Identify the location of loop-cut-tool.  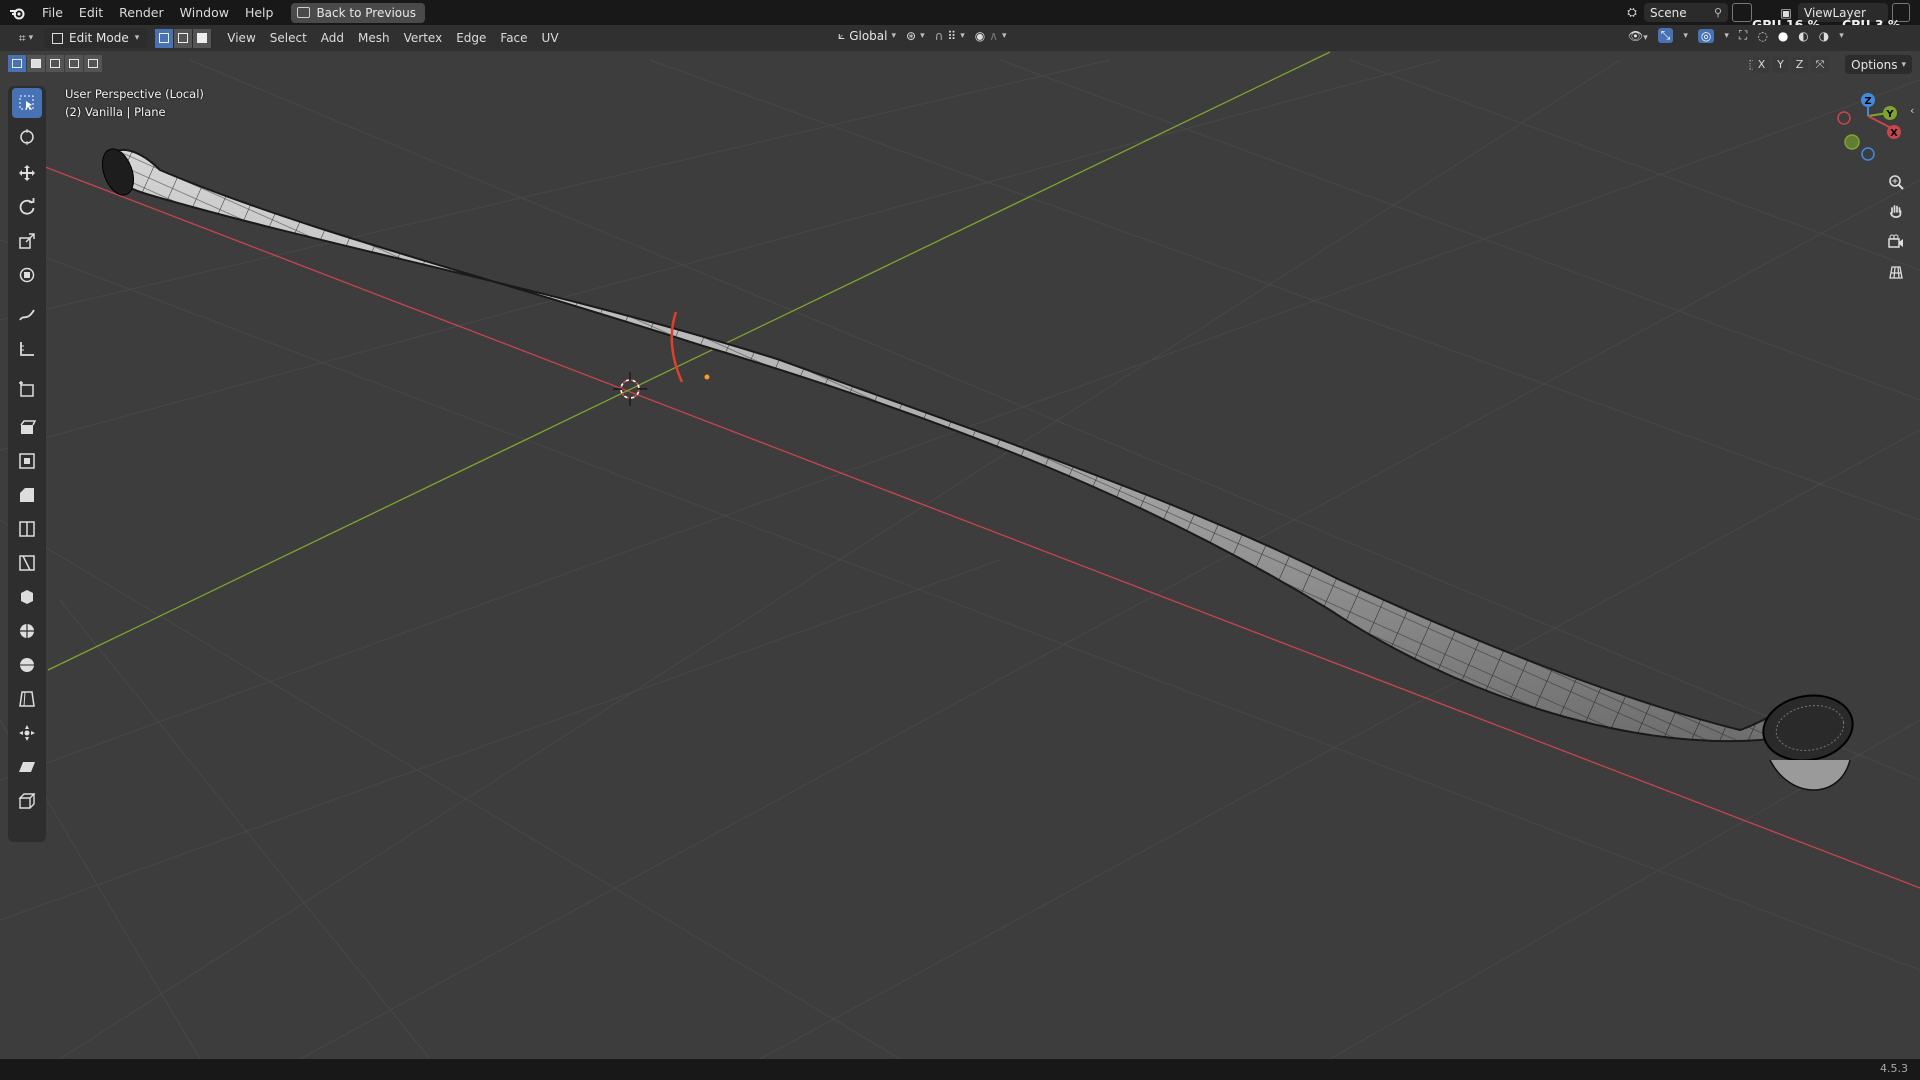
(27, 529).